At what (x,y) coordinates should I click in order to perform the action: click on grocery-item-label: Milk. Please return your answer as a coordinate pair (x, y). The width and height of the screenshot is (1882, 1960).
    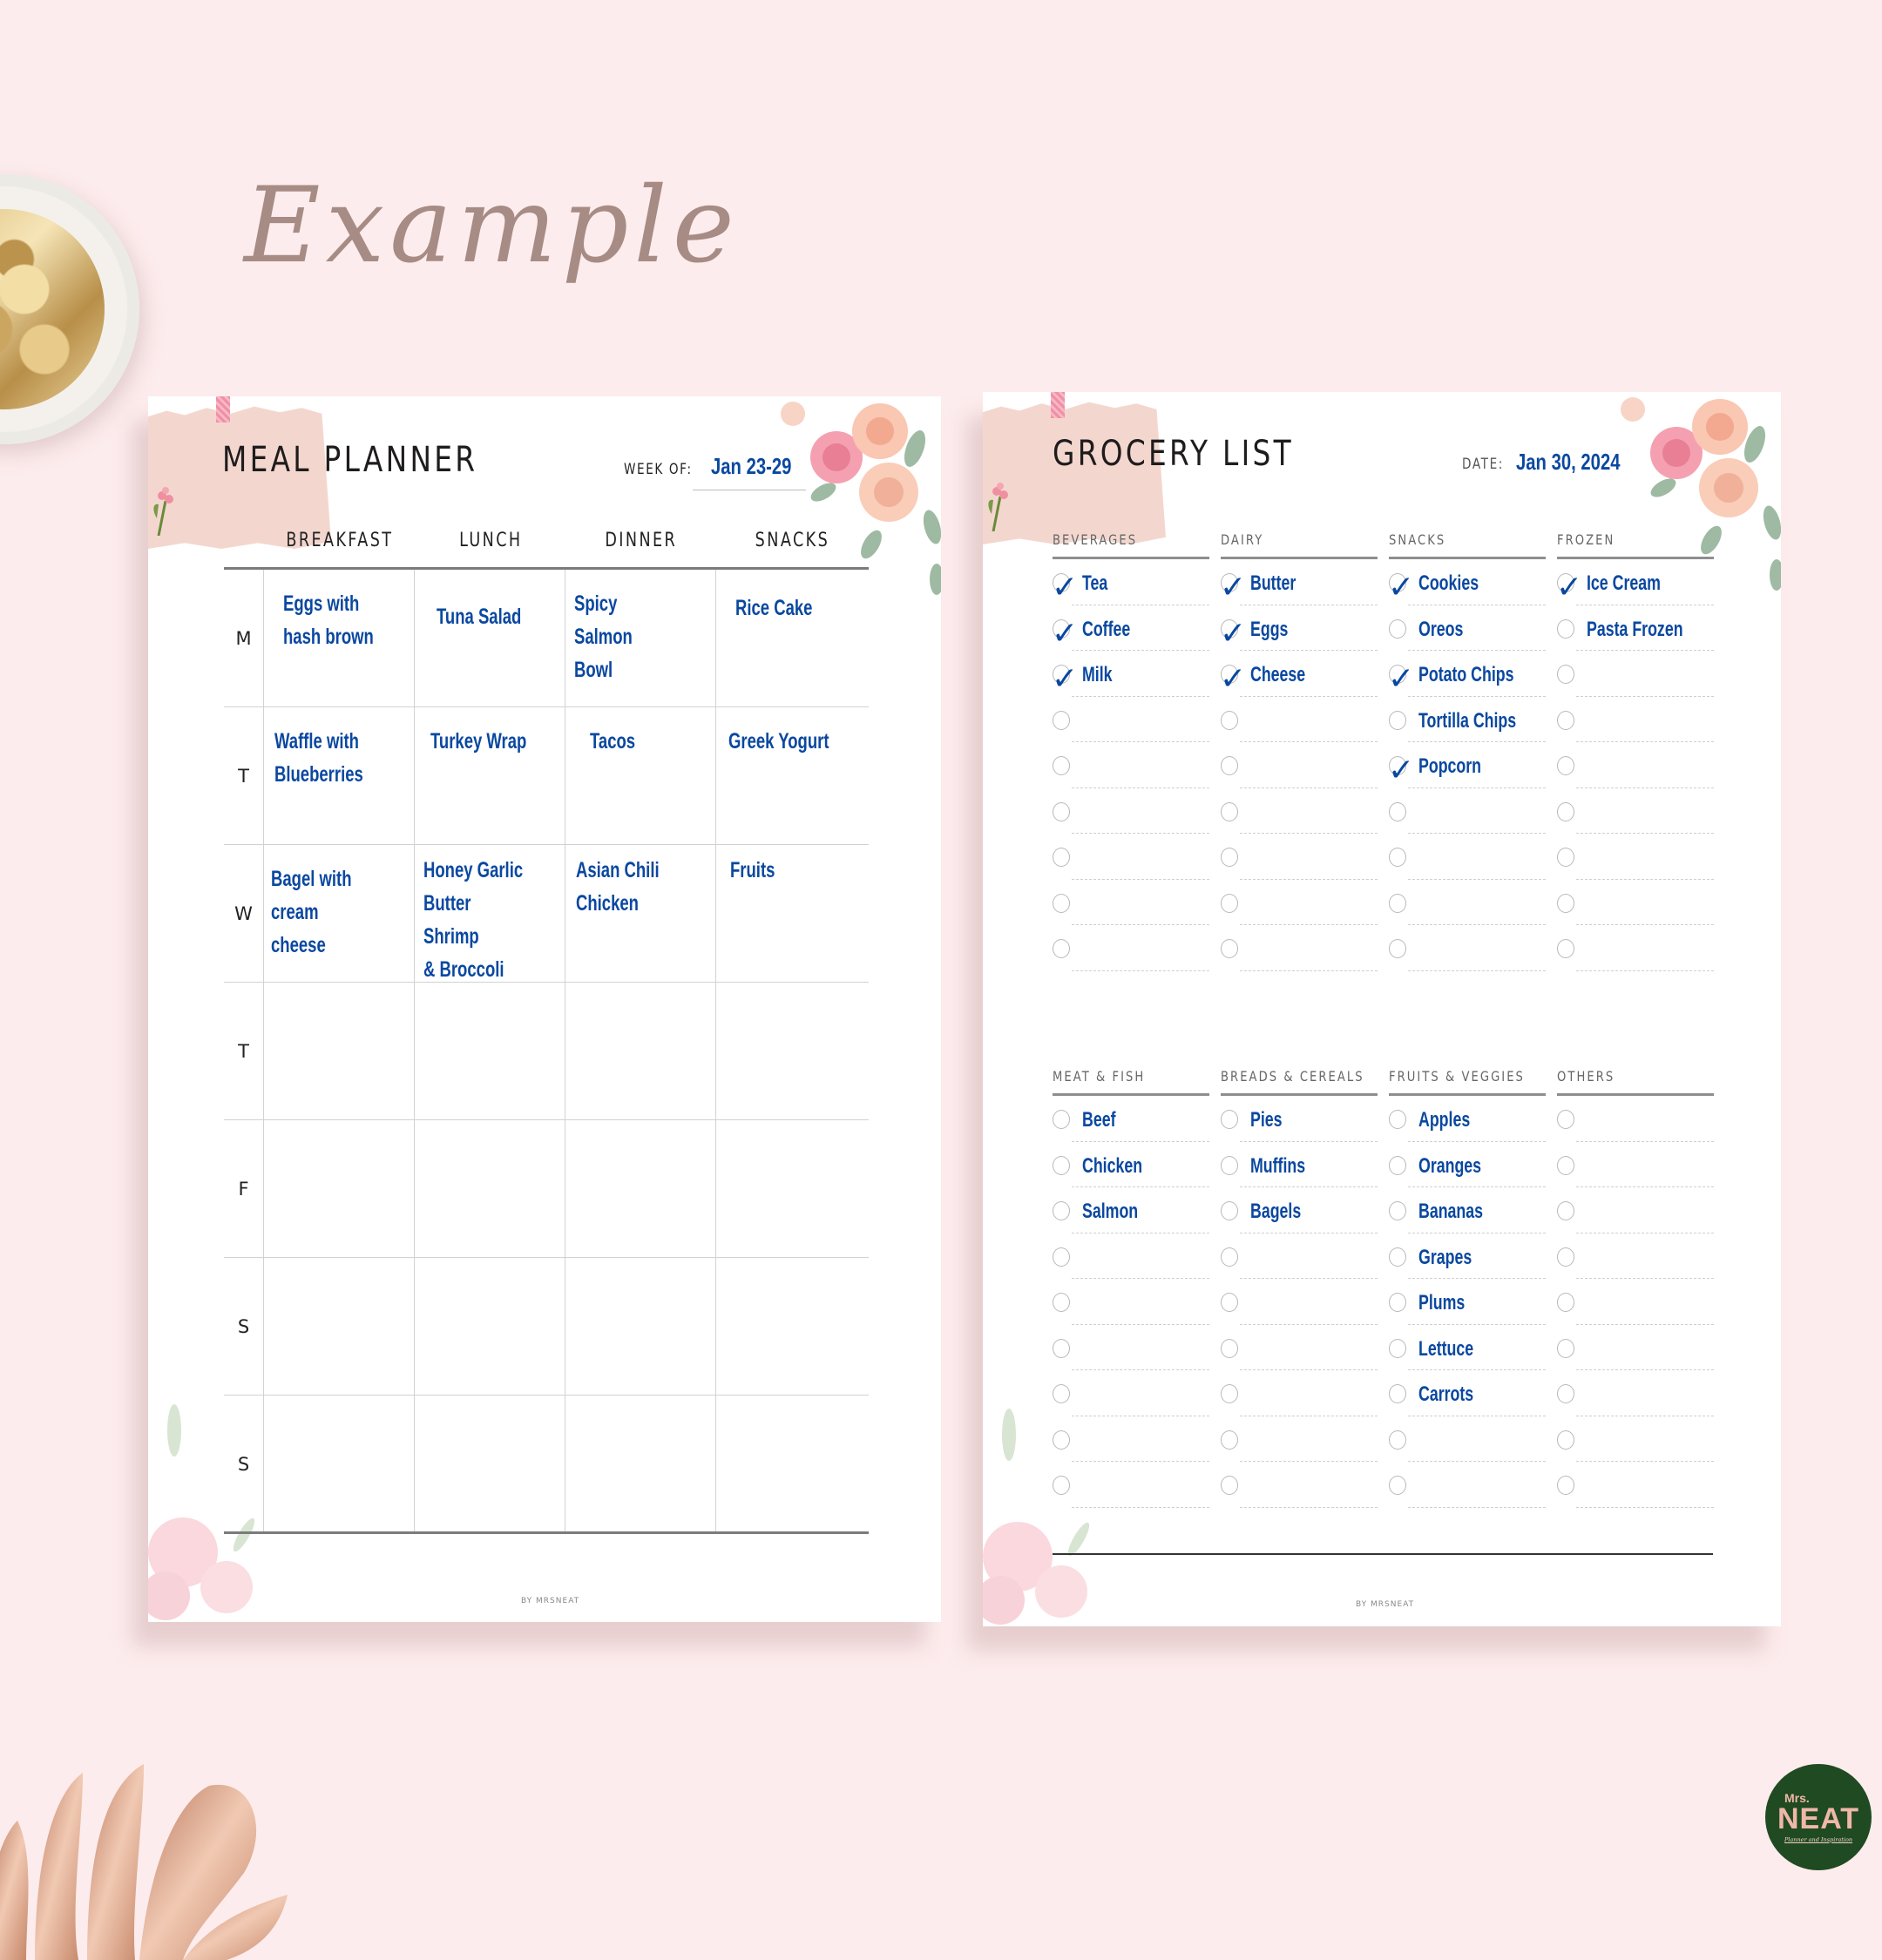
    Looking at the image, I should click on (1098, 675).